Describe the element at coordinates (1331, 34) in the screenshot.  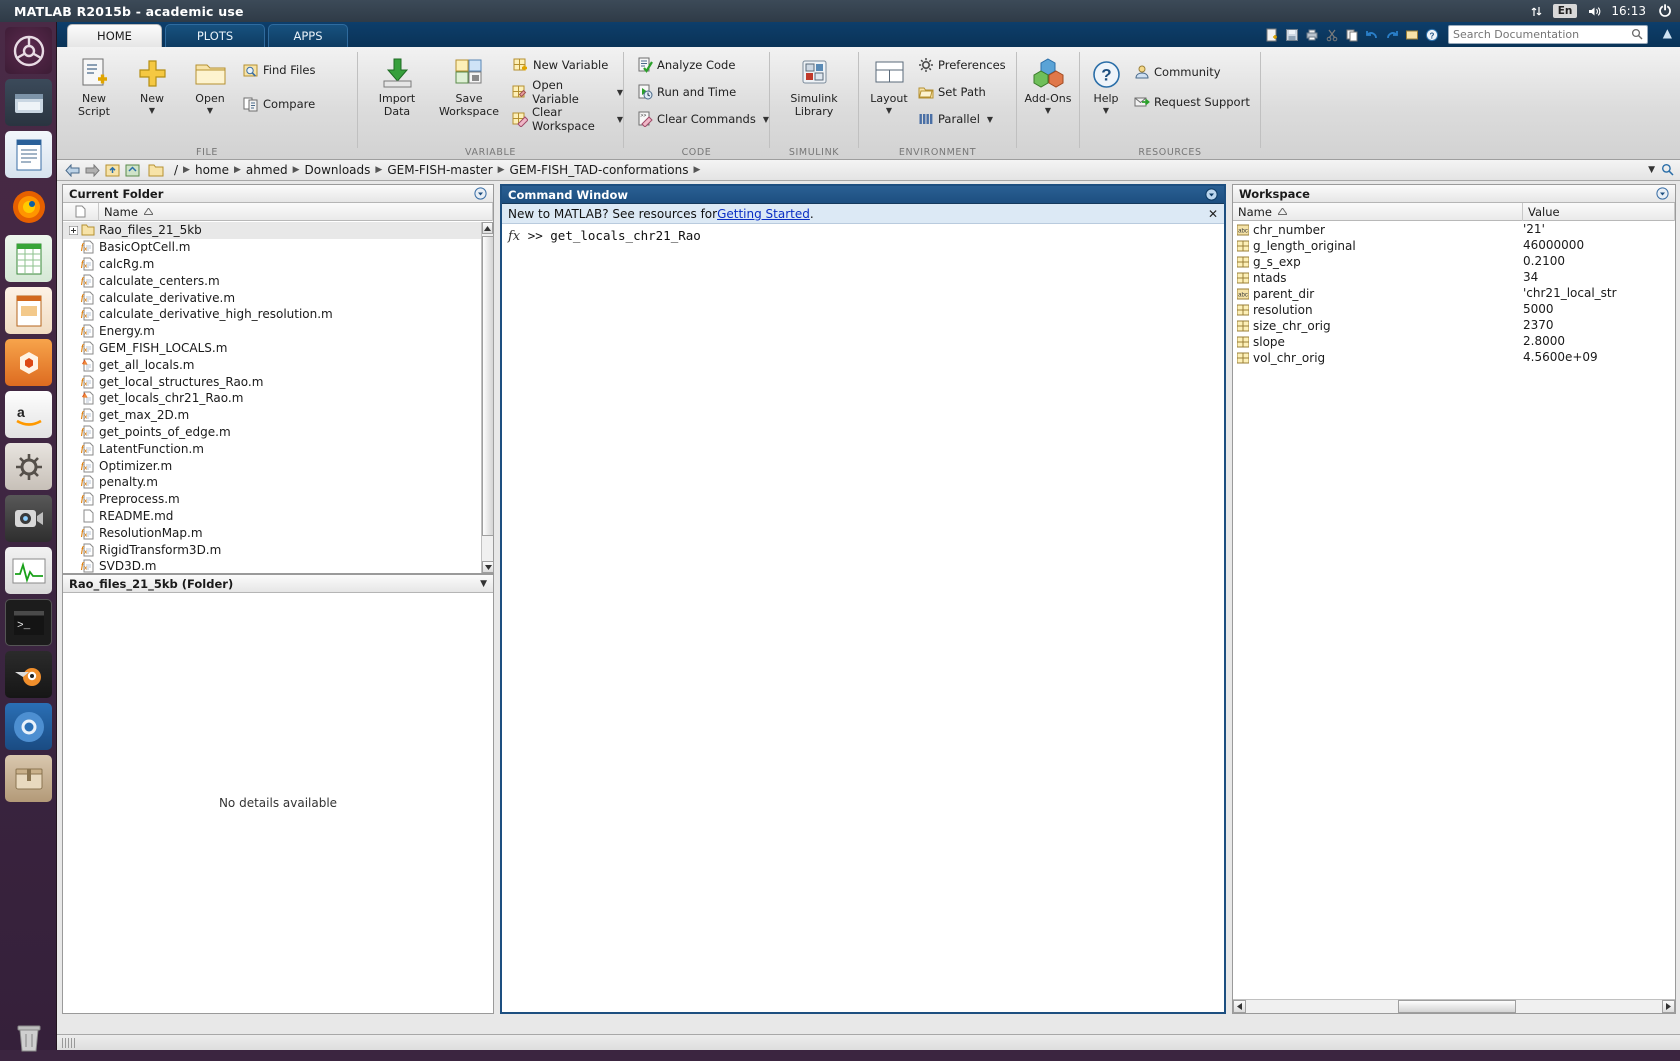
I see `cut-quick-icon` at that location.